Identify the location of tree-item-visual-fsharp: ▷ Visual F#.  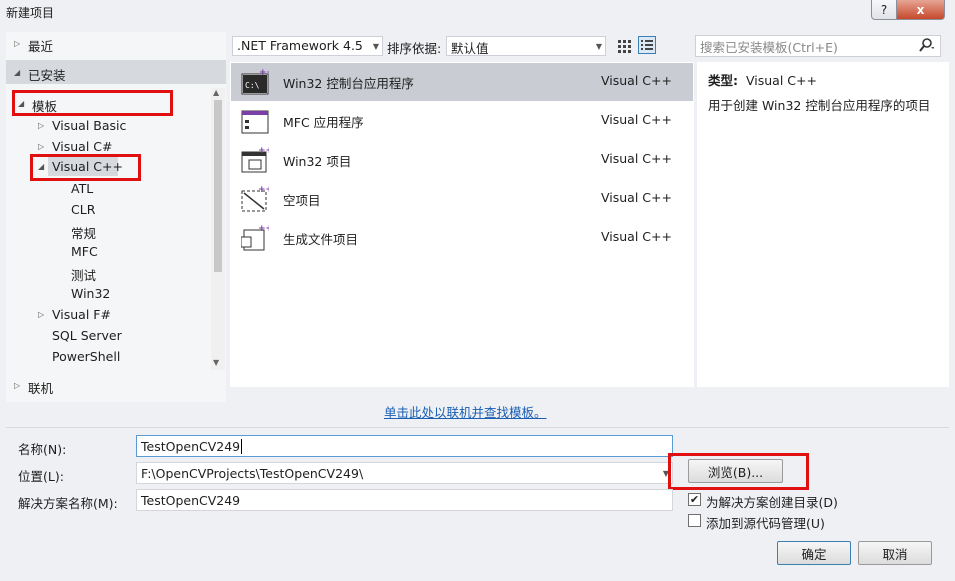
(74, 314).